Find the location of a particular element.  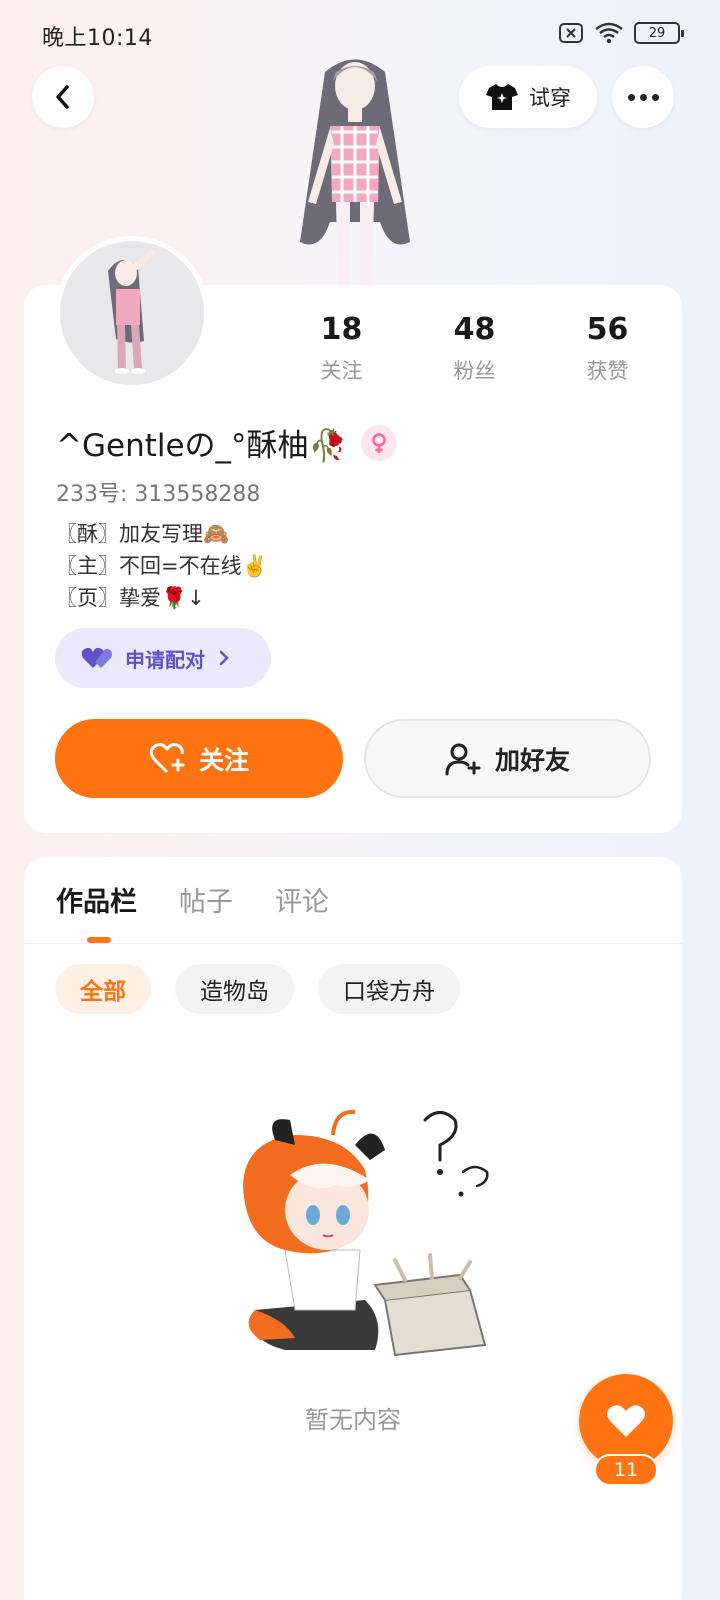

tab-posts: 帖子 is located at coordinates (206, 899).